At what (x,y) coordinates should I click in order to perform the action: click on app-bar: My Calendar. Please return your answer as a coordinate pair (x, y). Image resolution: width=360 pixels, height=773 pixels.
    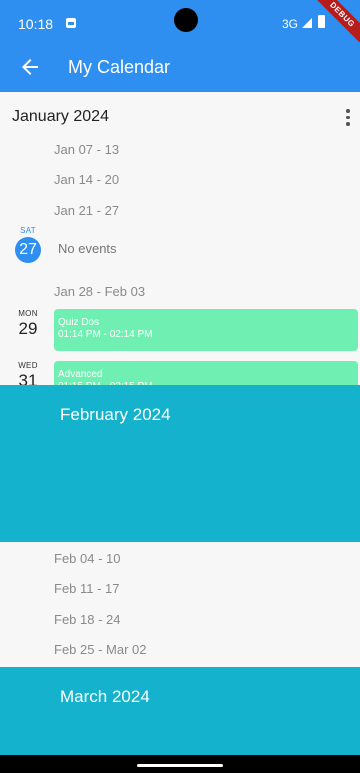
    Looking at the image, I should click on (180, 67).